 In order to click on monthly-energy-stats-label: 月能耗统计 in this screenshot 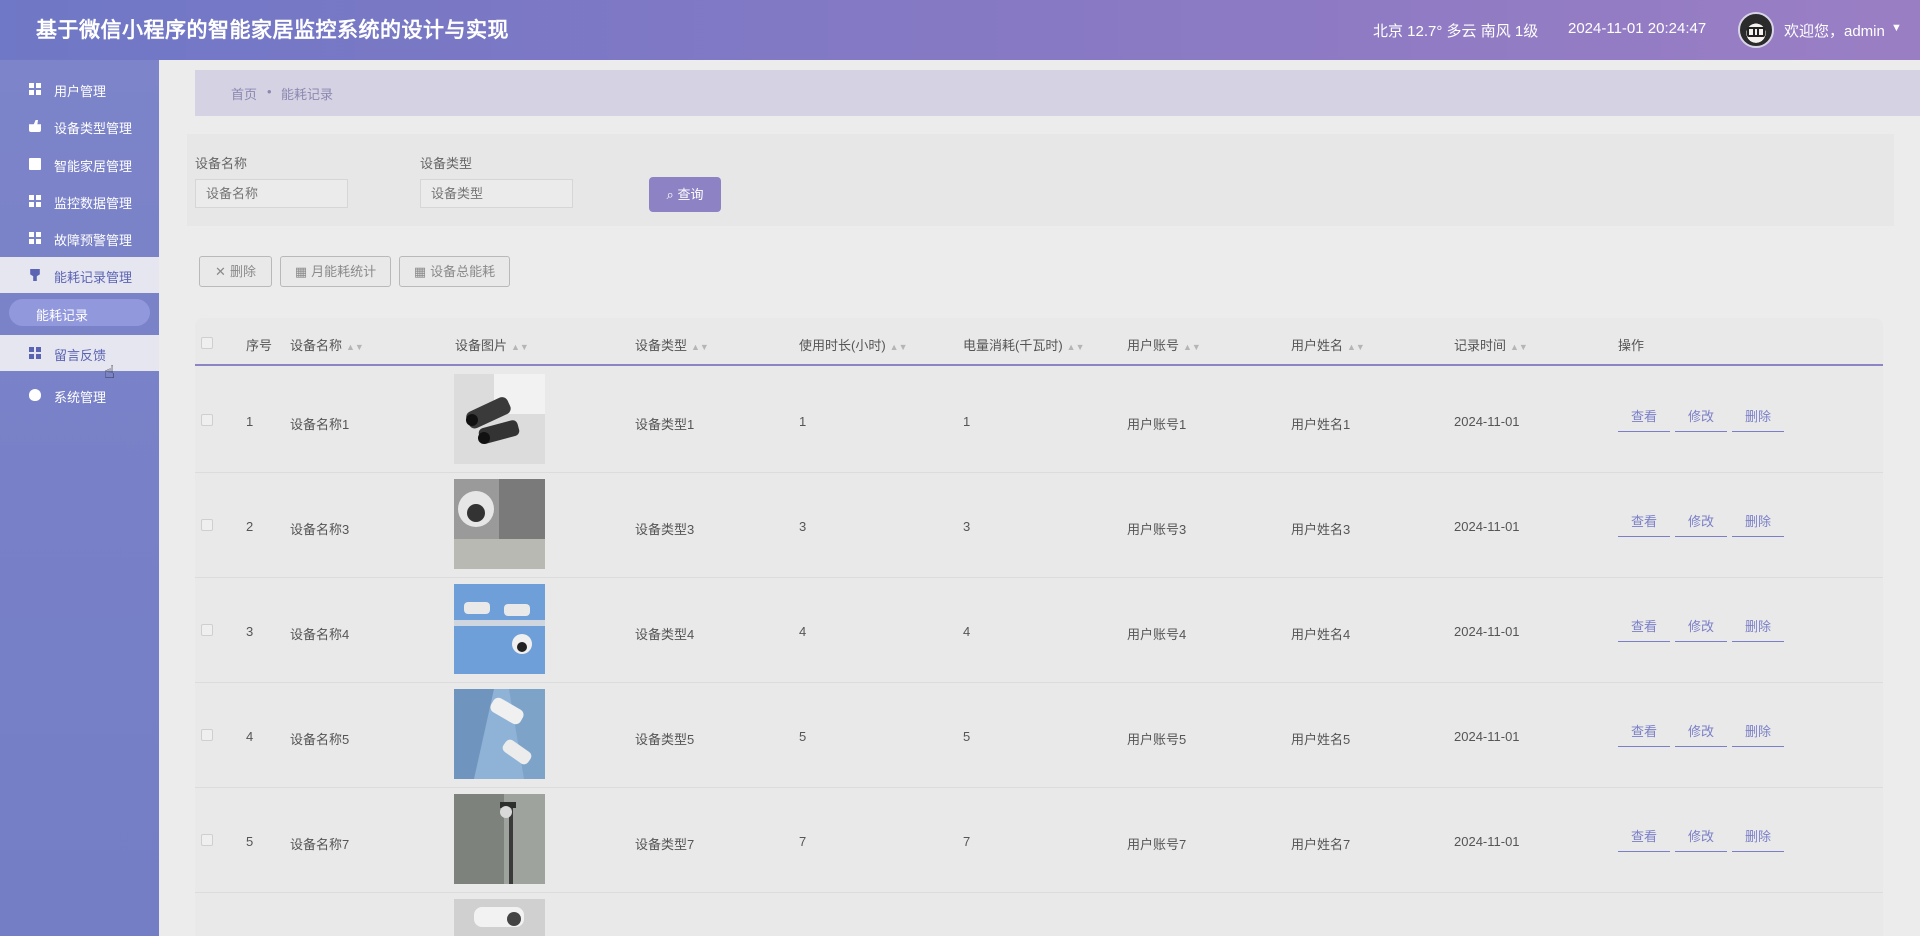, I will do `click(344, 271)`.